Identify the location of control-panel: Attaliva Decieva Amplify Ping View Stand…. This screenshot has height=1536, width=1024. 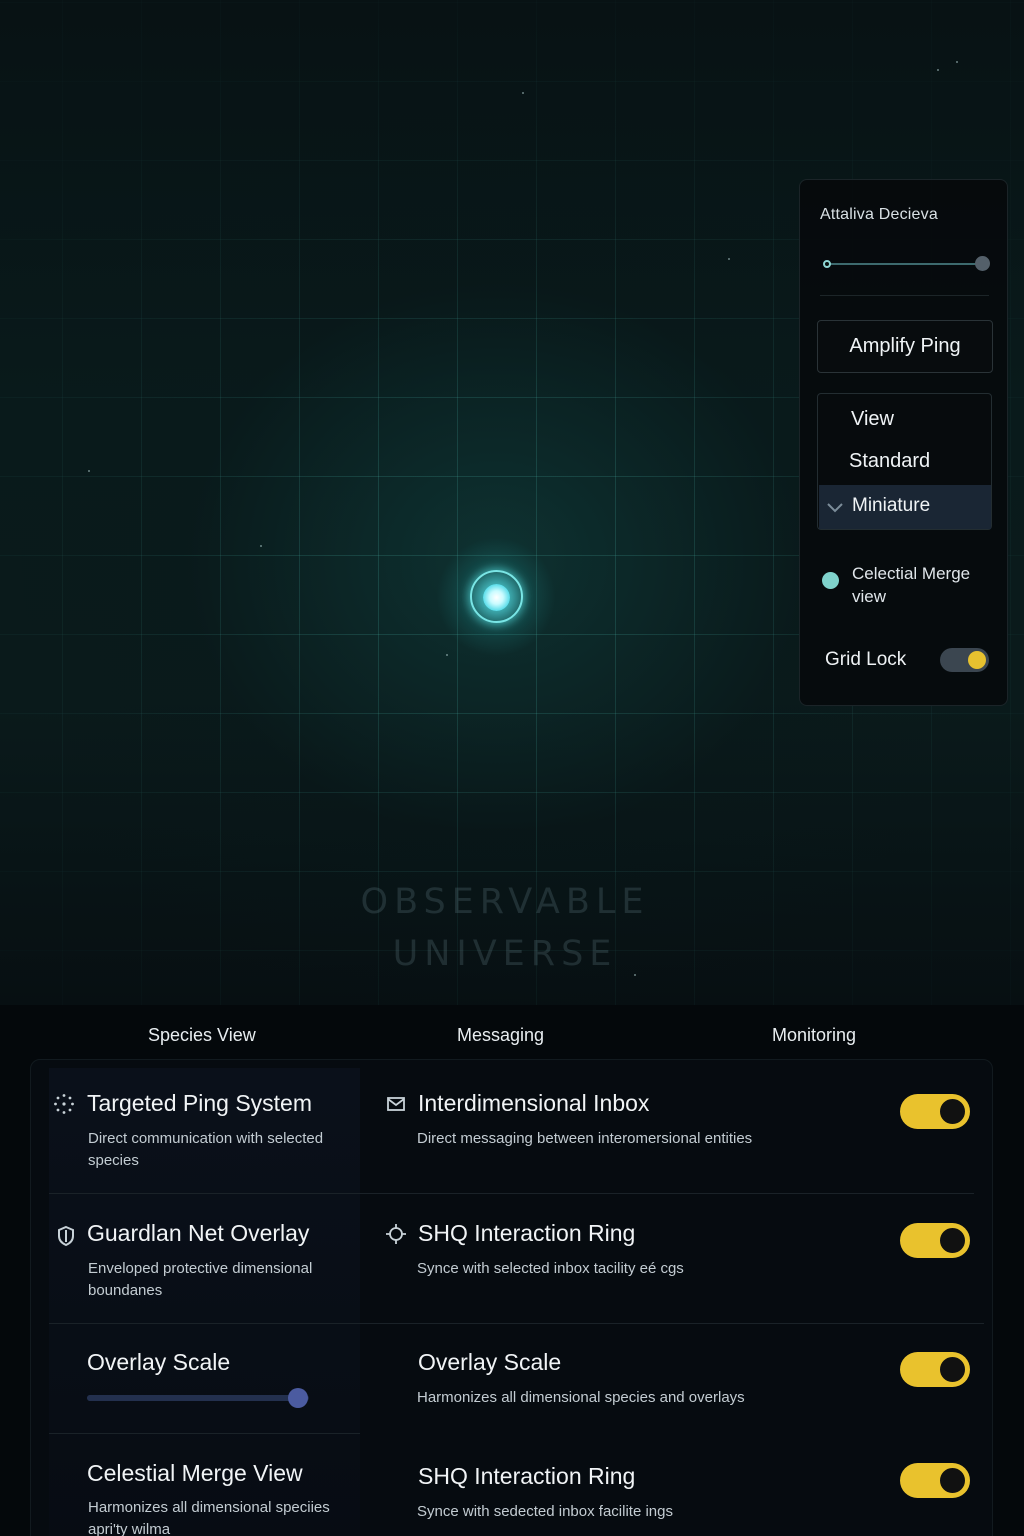
(903, 442).